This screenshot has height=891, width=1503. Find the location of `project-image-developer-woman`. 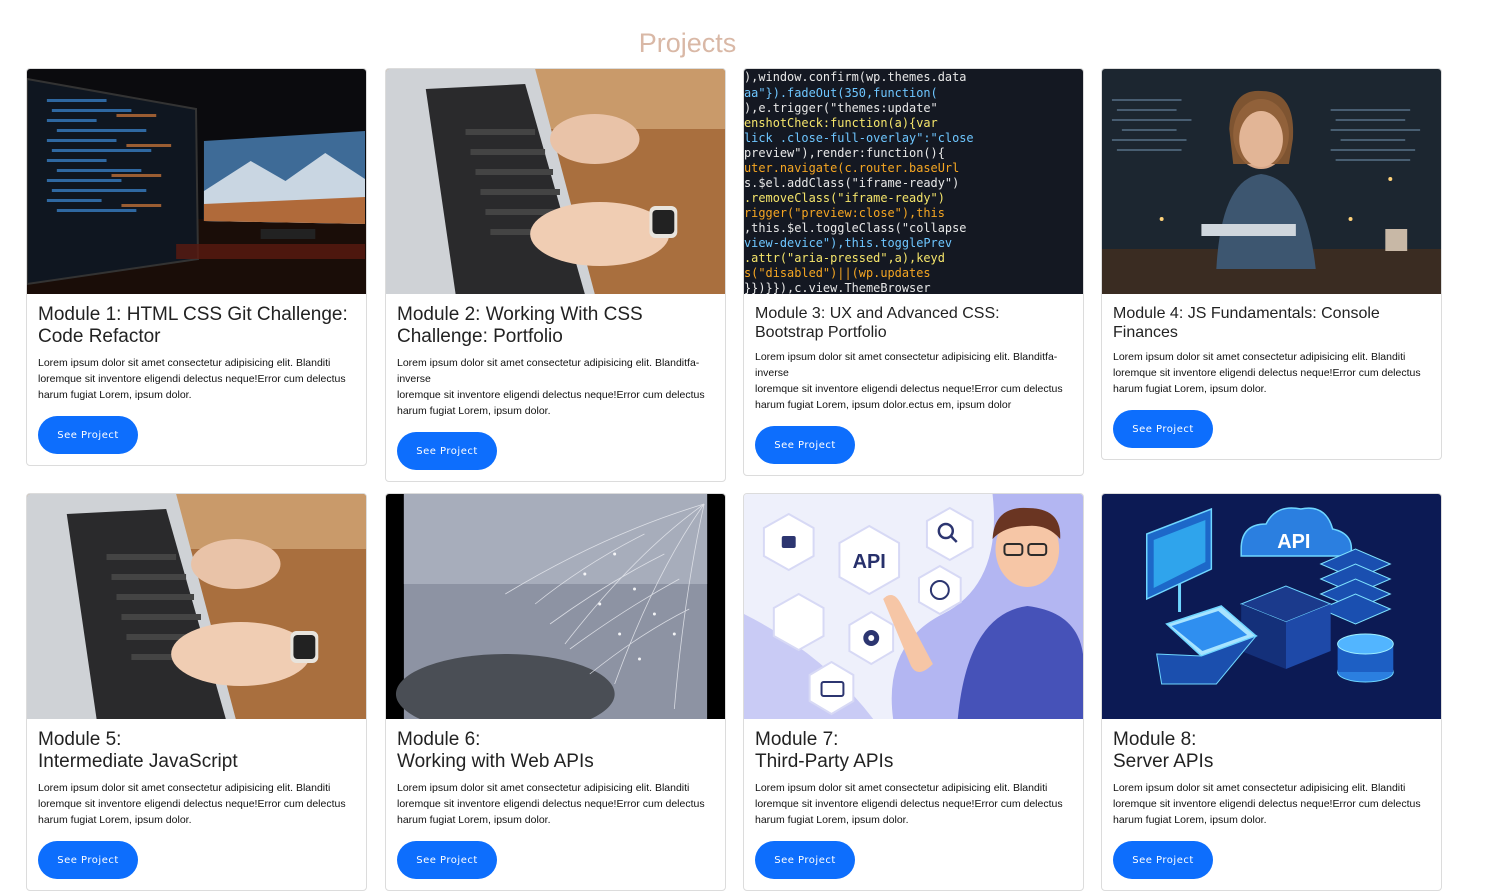

project-image-developer-woman is located at coordinates (1271, 181).